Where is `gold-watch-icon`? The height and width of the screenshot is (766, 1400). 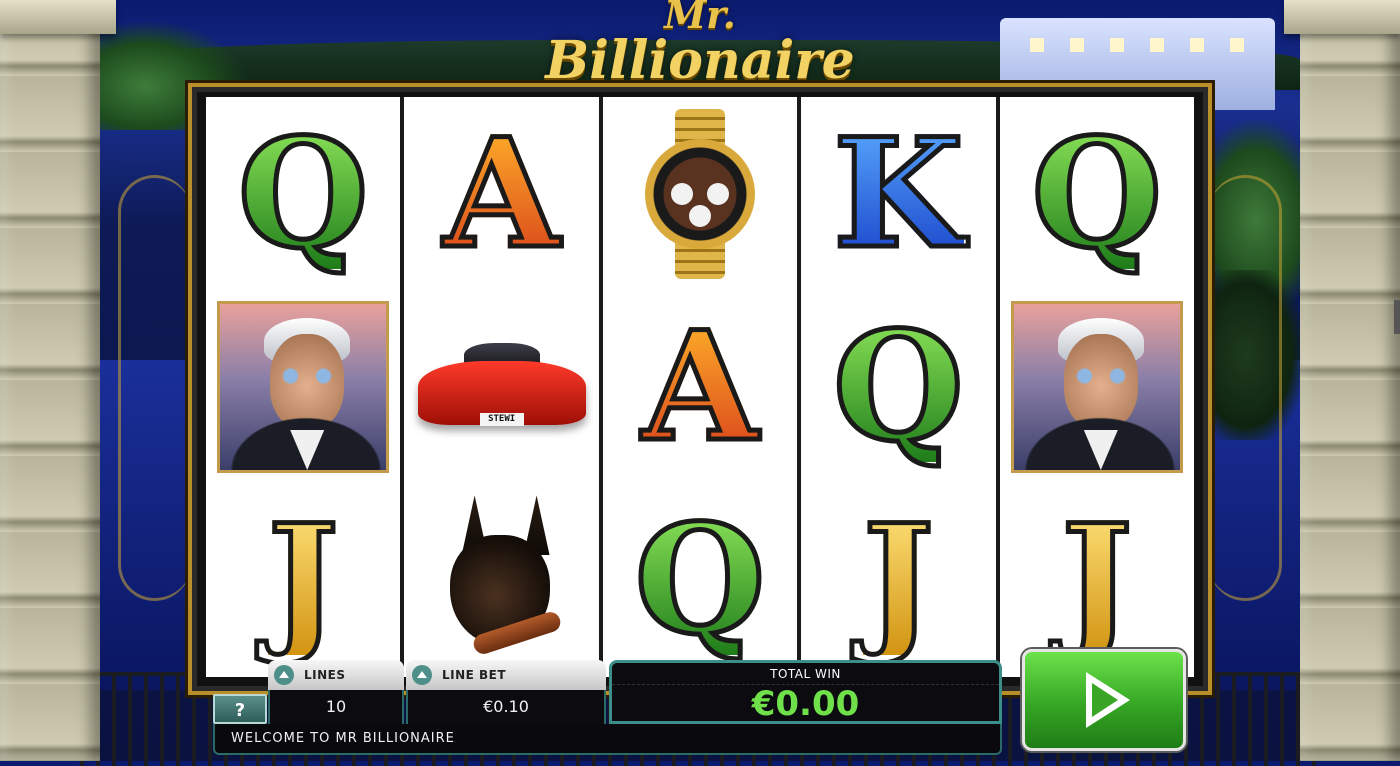
gold-watch-icon is located at coordinates (700, 193).